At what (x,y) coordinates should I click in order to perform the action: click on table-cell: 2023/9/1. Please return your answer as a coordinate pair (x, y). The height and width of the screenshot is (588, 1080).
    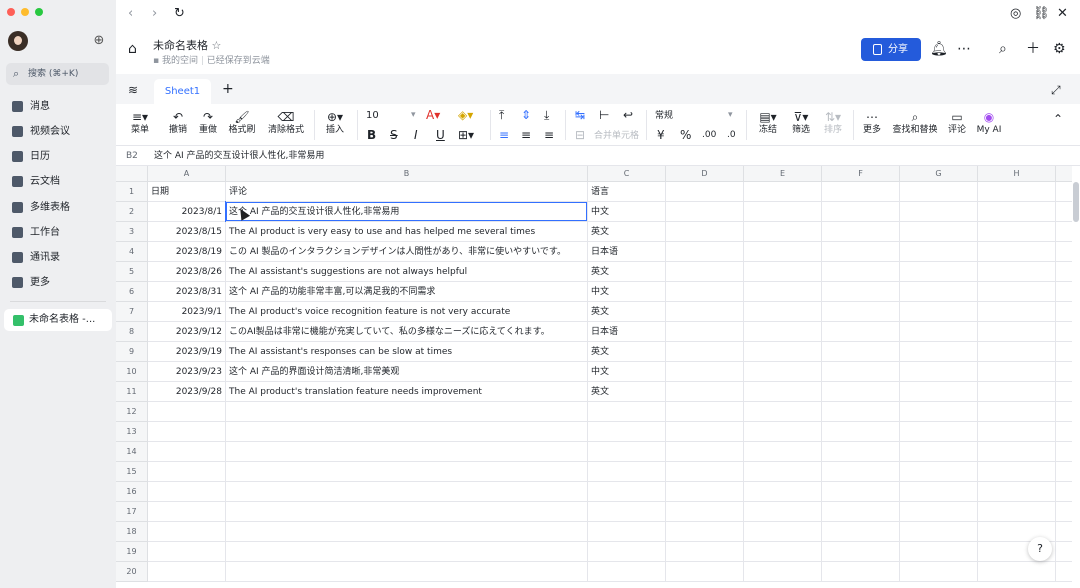
    Looking at the image, I should click on (187, 312).